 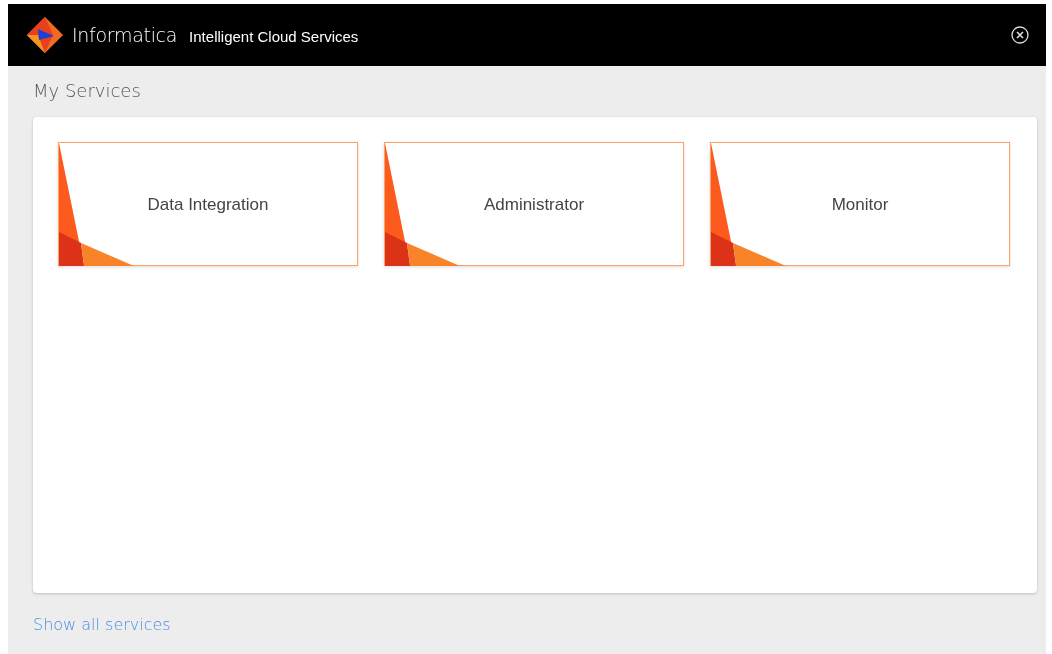 I want to click on logo-icon, so click(x=45, y=35).